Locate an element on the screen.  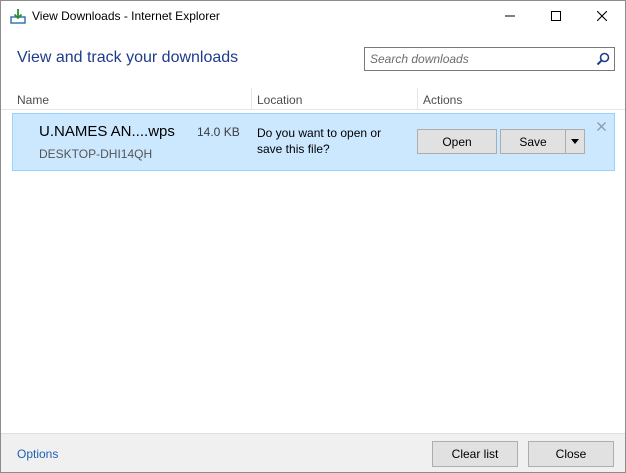
file-source: DESKTOP-DHI14QH is located at coordinates (96, 154).